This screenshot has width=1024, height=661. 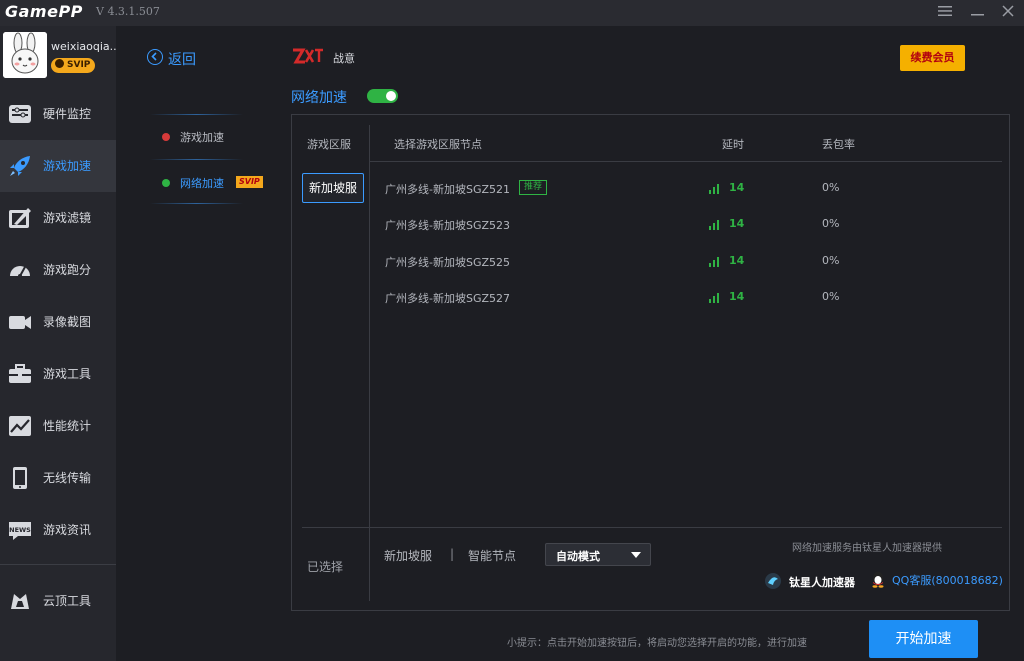 I want to click on node-name: 广州多线-新加坡SGZ525, so click(x=448, y=262).